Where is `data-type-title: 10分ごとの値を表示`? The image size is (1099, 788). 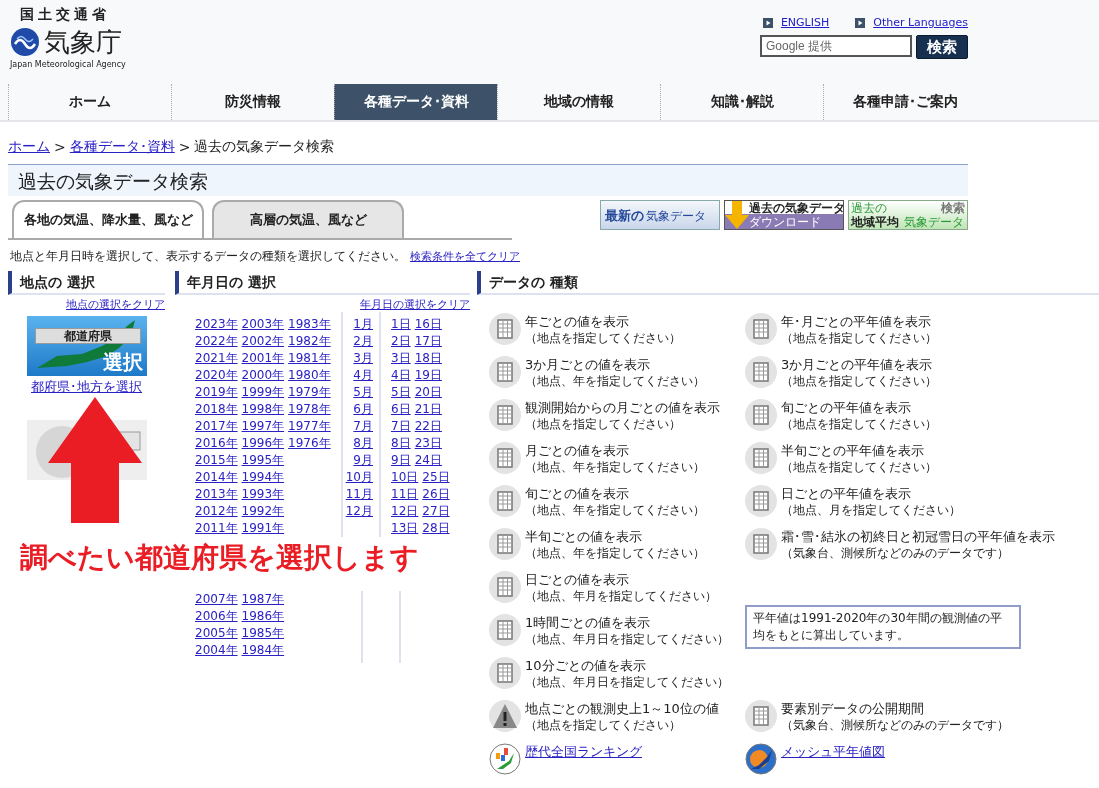
data-type-title: 10分ごとの値を表示 is located at coordinates (627, 666).